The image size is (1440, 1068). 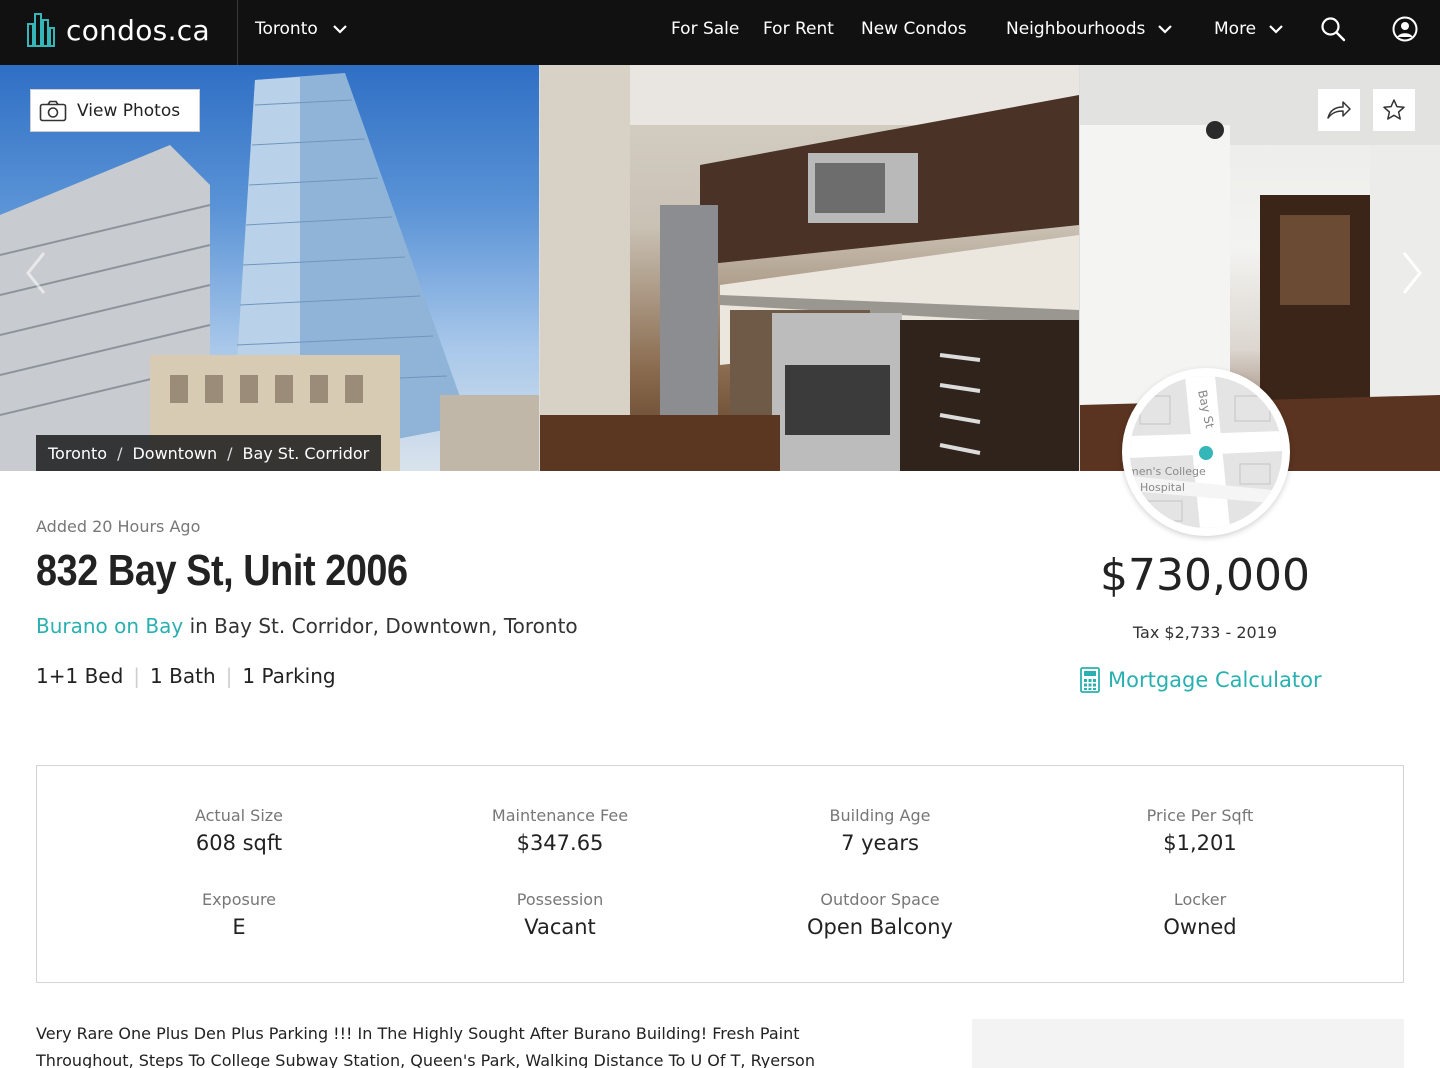 I want to click on nav-divider, so click(x=237, y=32).